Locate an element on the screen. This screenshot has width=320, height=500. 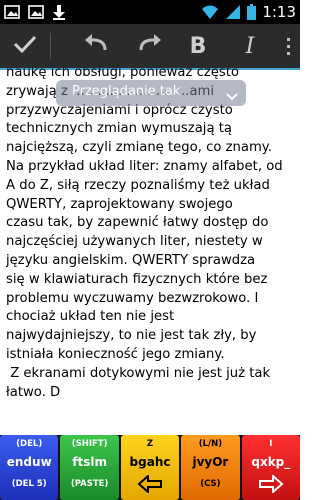
battery-icon is located at coordinates (252, 12).